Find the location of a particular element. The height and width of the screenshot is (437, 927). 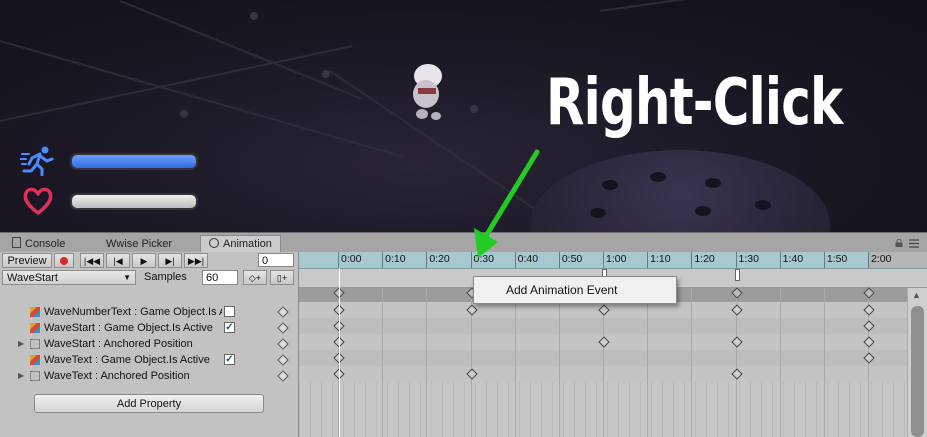

ruler-tick-label: 0:50 is located at coordinates (572, 259).